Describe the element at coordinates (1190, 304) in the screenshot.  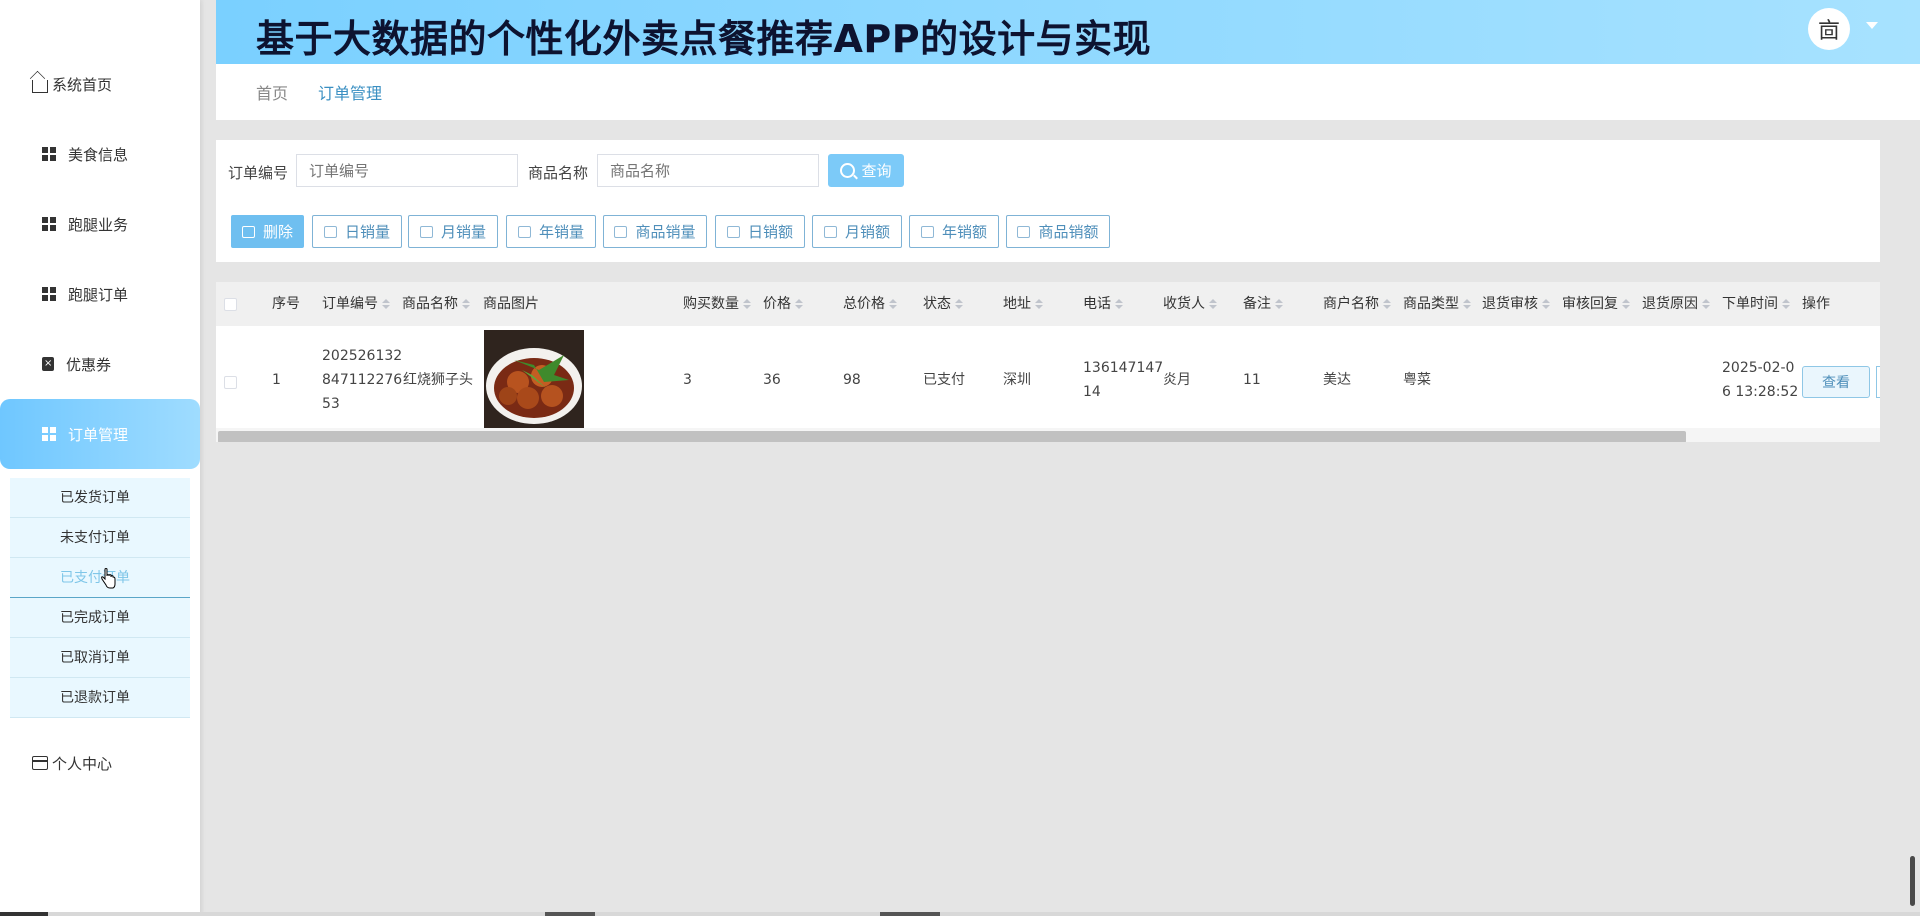
I see `column-header: 收货人` at that location.